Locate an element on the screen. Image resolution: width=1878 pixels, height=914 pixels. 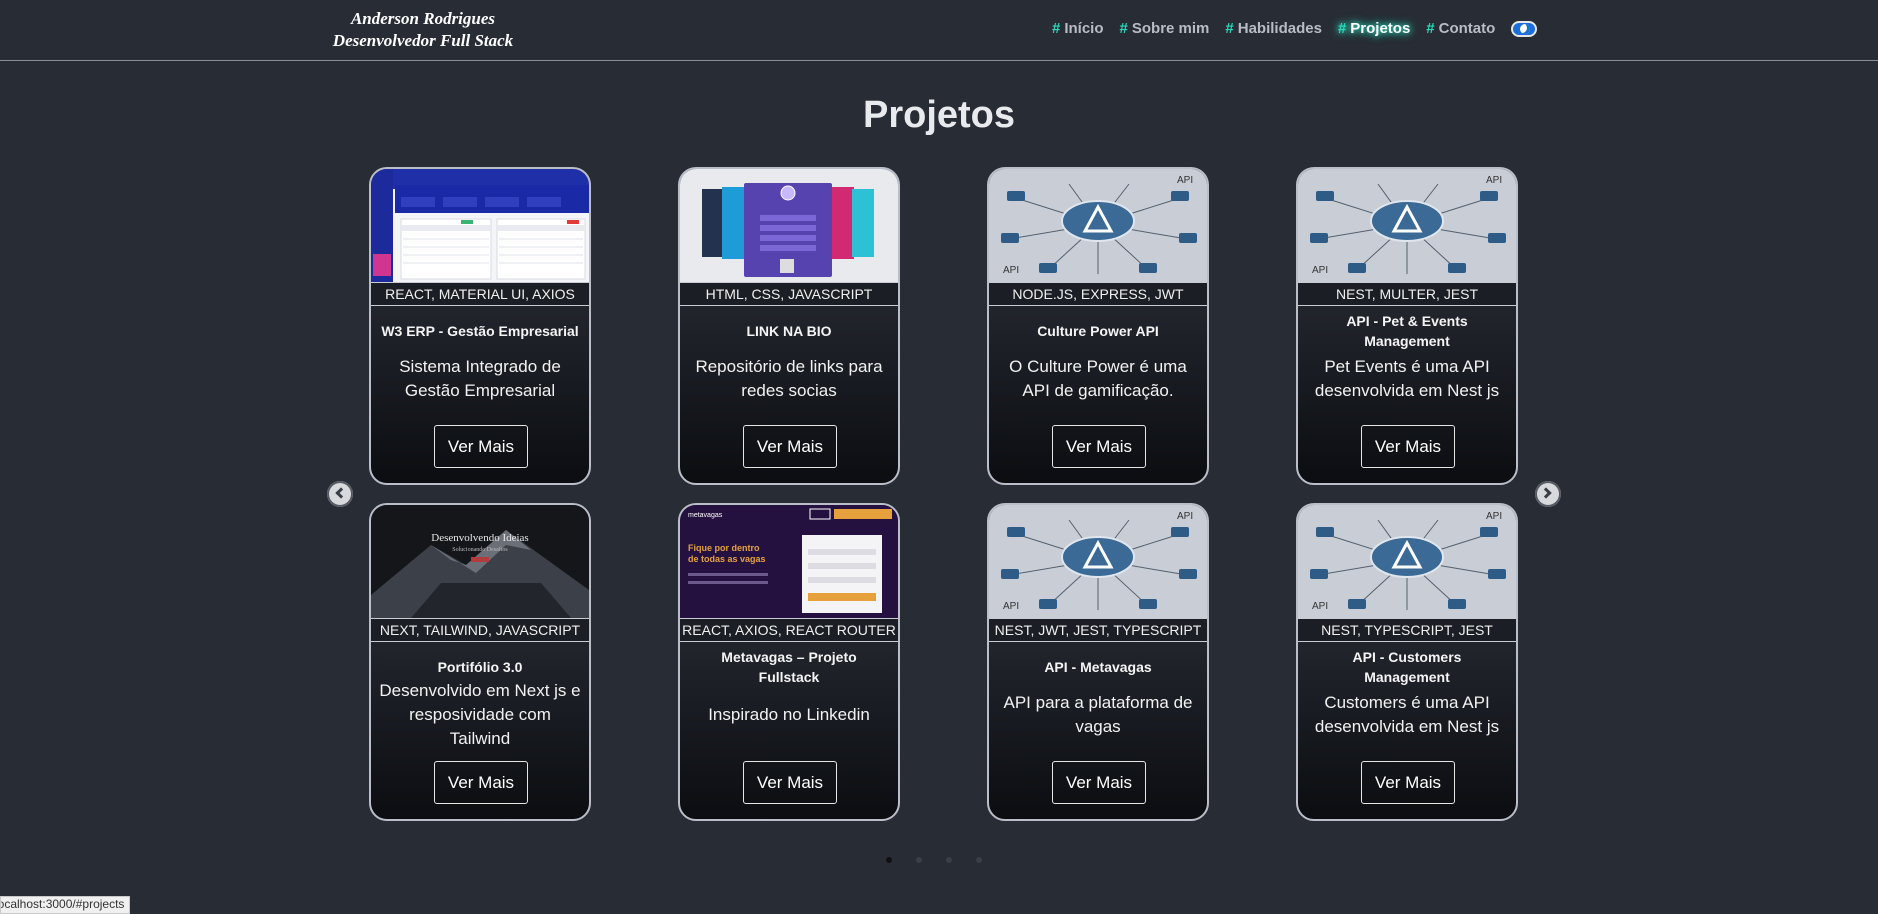
chevron-right-icon is located at coordinates (1546, 493).